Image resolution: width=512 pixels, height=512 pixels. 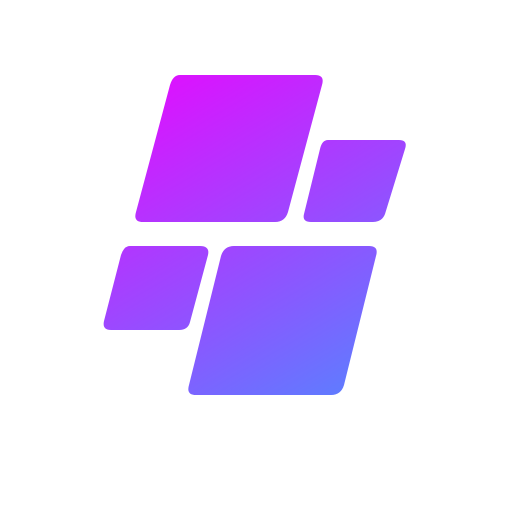 I want to click on logo-tile-top-right, so click(x=354, y=181).